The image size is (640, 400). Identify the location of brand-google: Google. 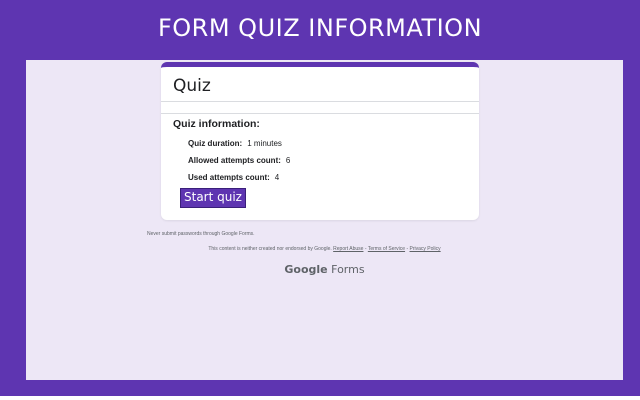
(306, 269).